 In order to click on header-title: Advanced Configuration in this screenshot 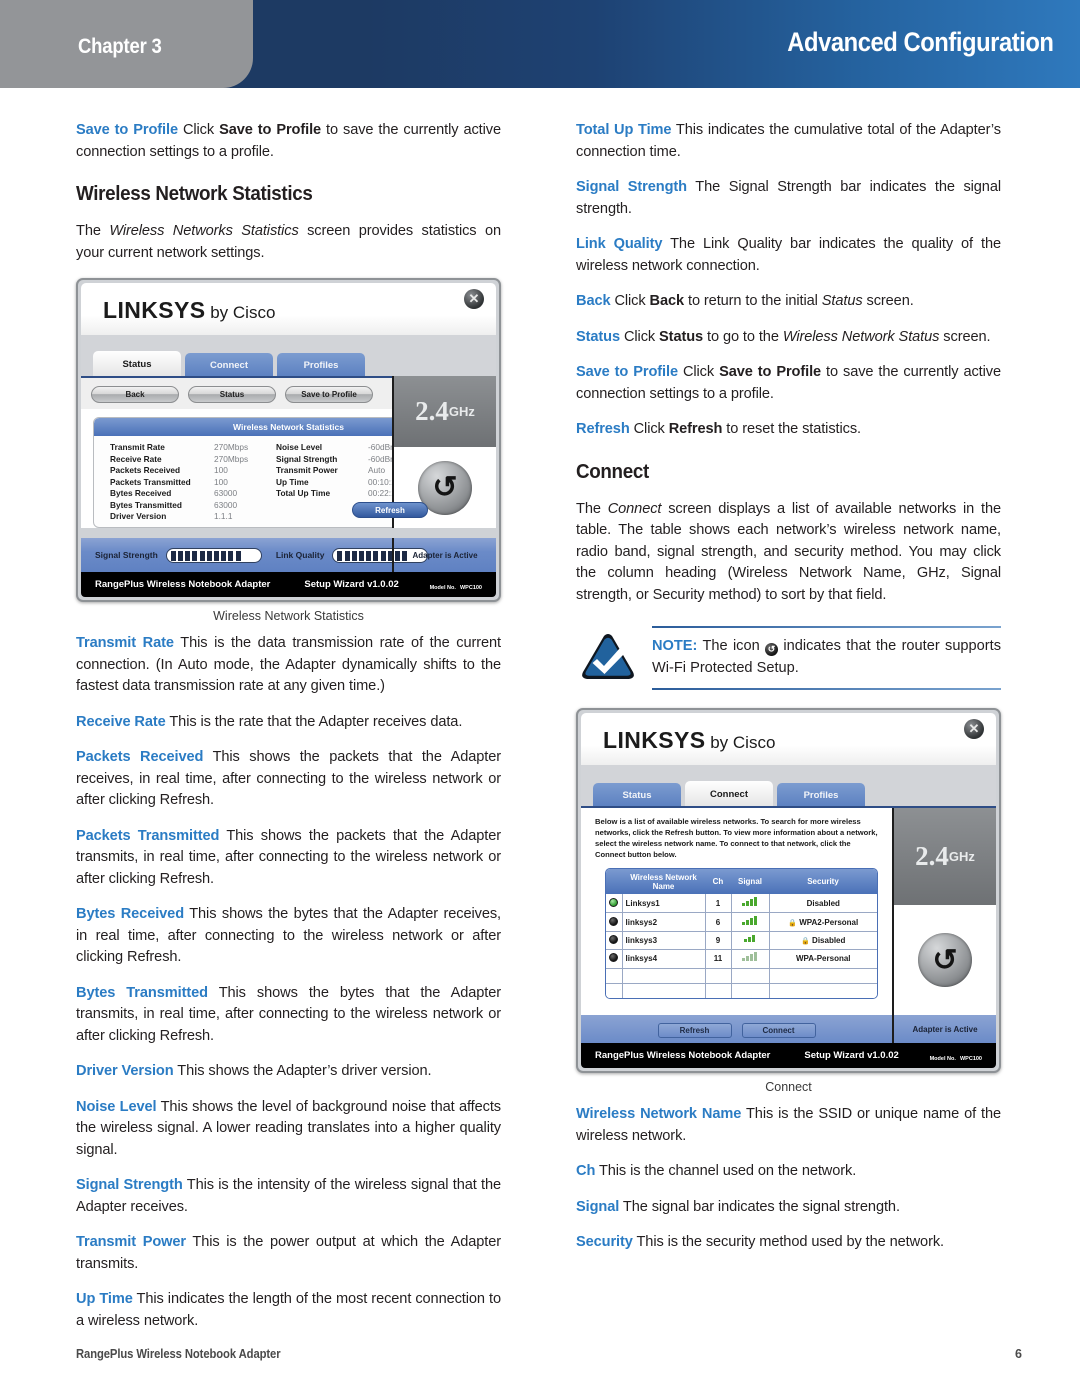, I will do `click(921, 42)`.